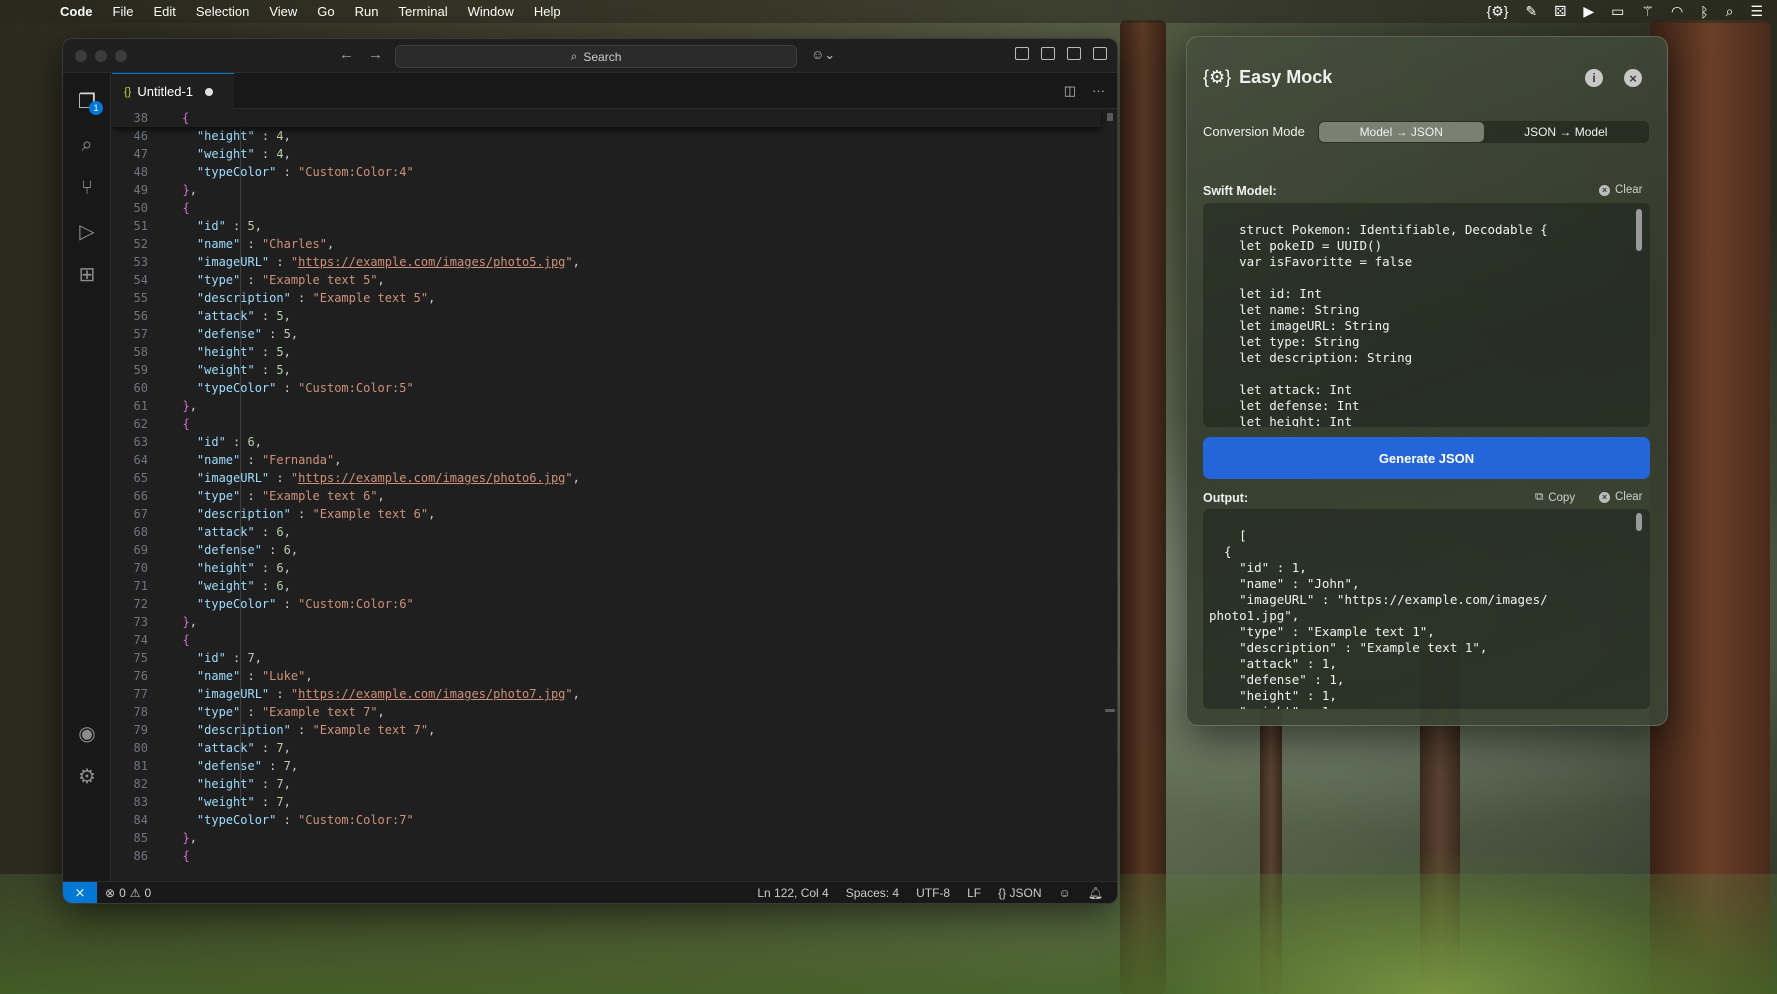 The width and height of the screenshot is (1777, 994). Describe the element at coordinates (140, 190) in the screenshot. I see `line-number: 49` at that location.